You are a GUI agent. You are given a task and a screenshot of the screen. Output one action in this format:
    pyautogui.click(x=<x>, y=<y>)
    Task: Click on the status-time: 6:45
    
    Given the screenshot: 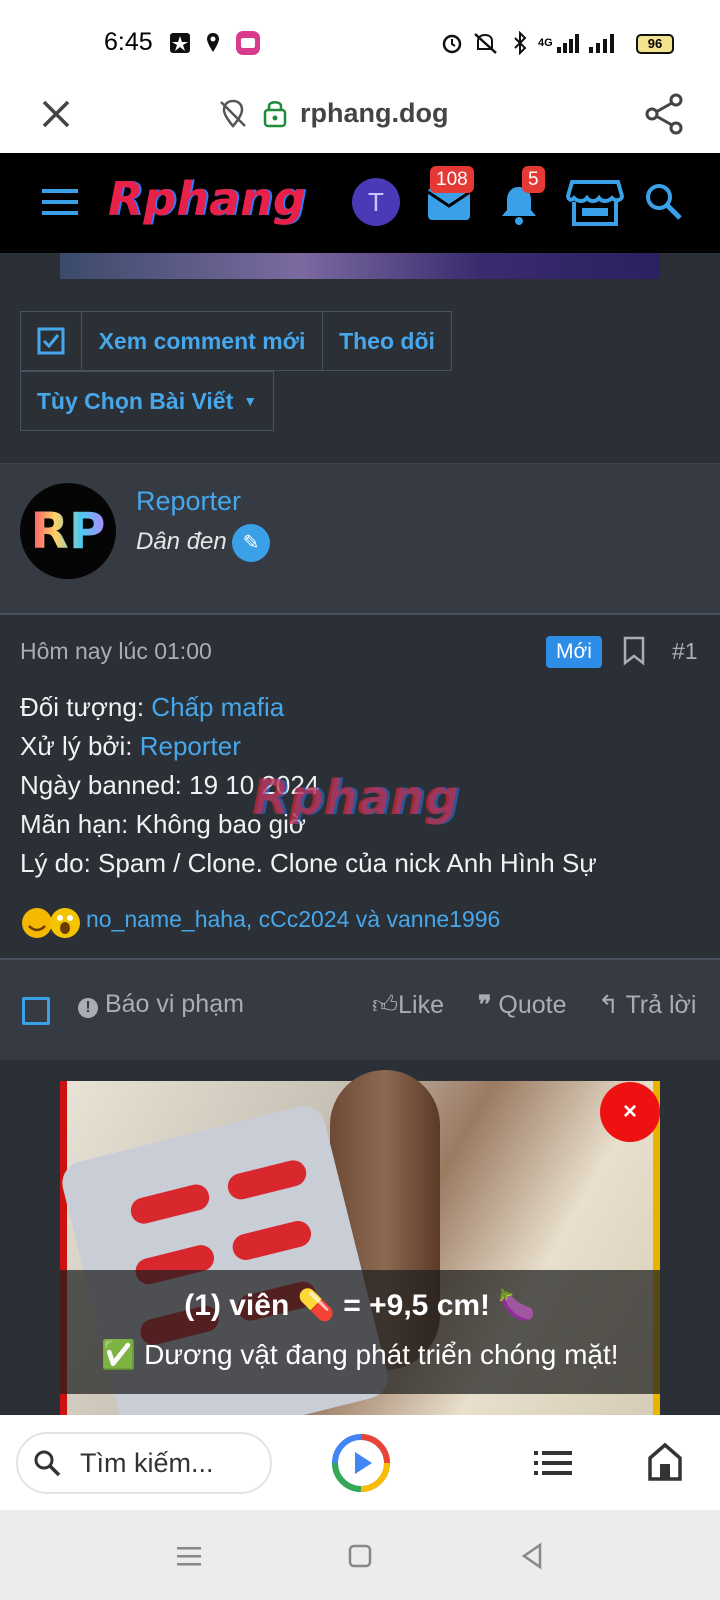 What is the action you would take?
    pyautogui.click(x=128, y=42)
    